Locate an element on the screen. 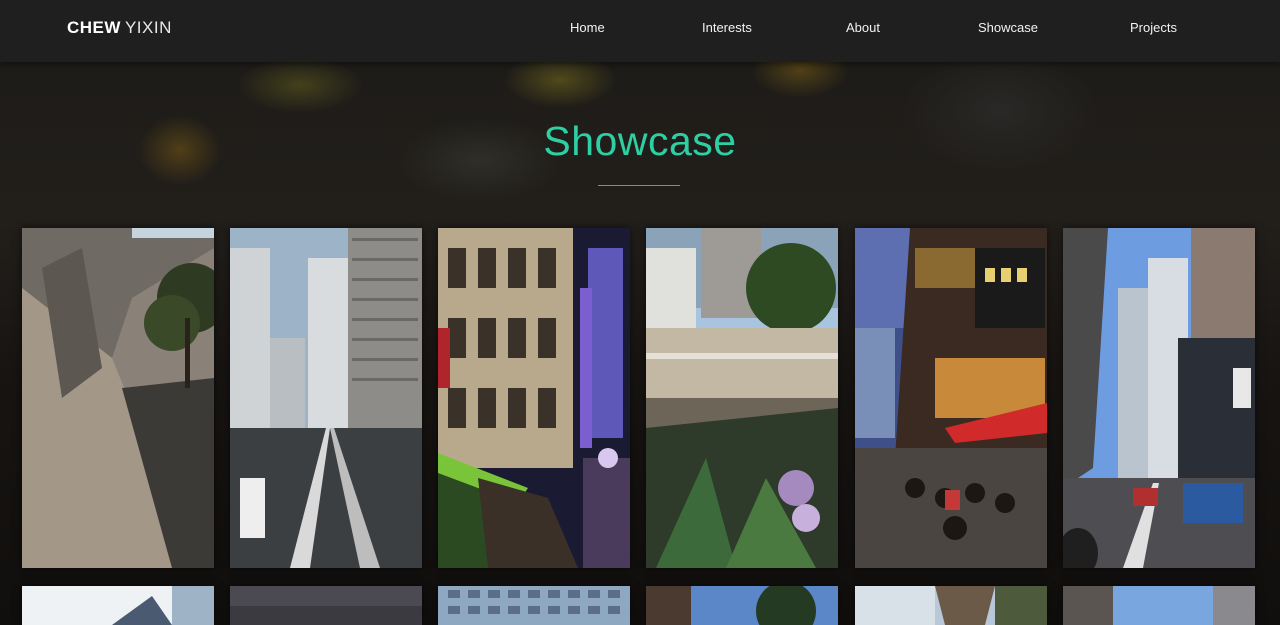 The width and height of the screenshot is (1280, 625). site-logo: CHEW YIXIN is located at coordinates (119, 28).